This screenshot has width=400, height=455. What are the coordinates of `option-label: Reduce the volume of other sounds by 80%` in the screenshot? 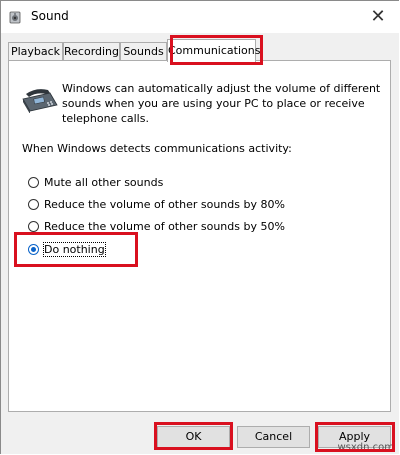 It's located at (164, 204).